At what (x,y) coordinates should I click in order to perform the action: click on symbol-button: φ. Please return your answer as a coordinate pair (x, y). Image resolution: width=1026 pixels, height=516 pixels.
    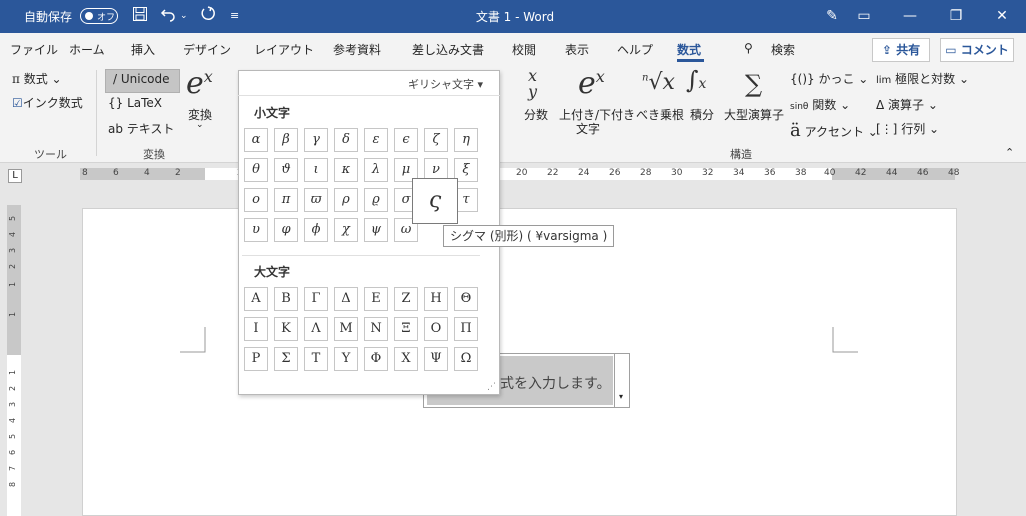
    Looking at the image, I should click on (286, 230).